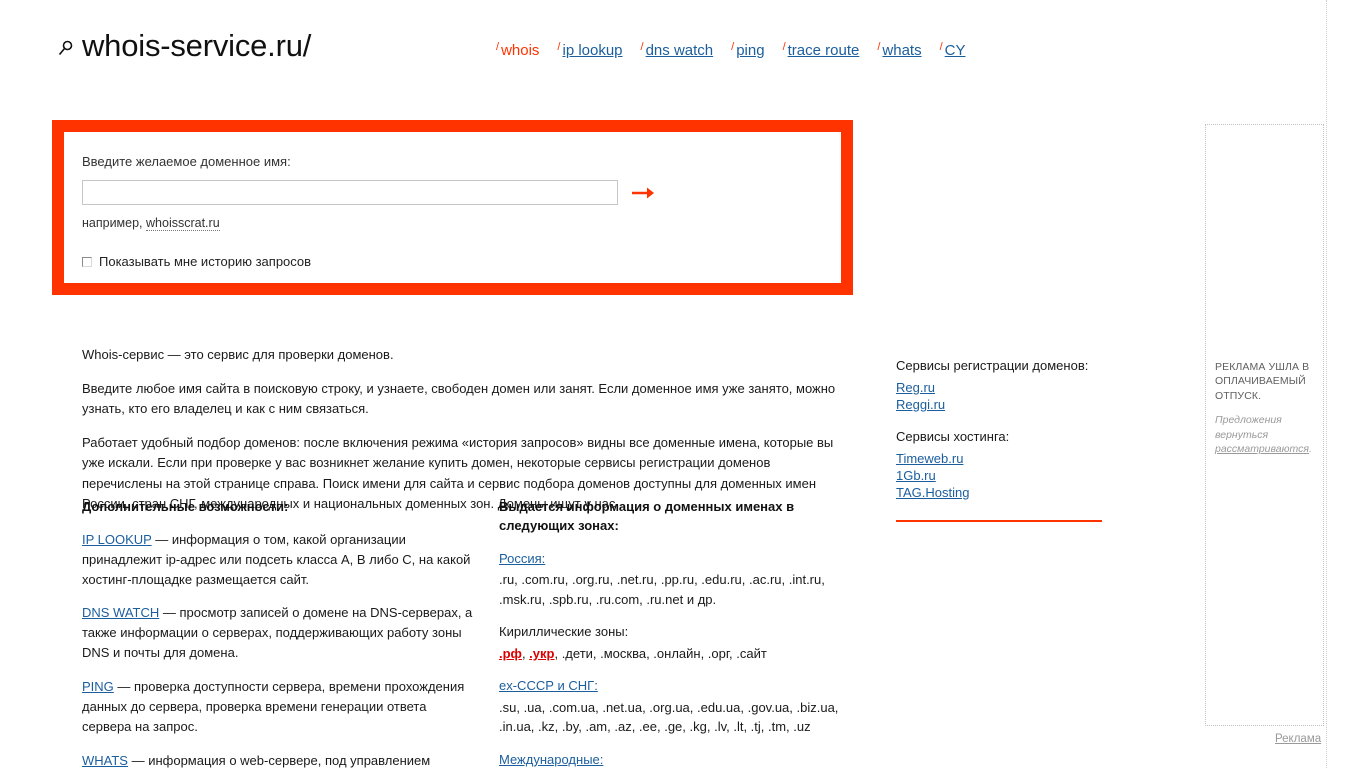 The height and width of the screenshot is (768, 1366). What do you see at coordinates (455, 223) in the screenshot?
I see `domain-example-line: например, whoisscrat.ru` at bounding box center [455, 223].